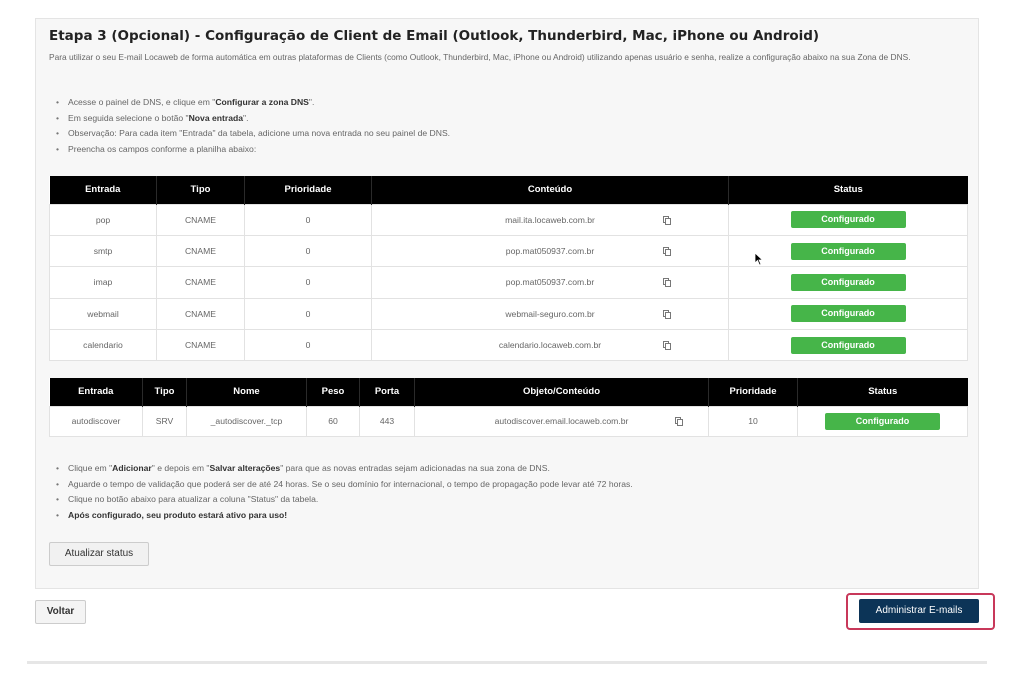  Describe the element at coordinates (103, 282) in the screenshot. I see `cell-entrada: imap` at that location.